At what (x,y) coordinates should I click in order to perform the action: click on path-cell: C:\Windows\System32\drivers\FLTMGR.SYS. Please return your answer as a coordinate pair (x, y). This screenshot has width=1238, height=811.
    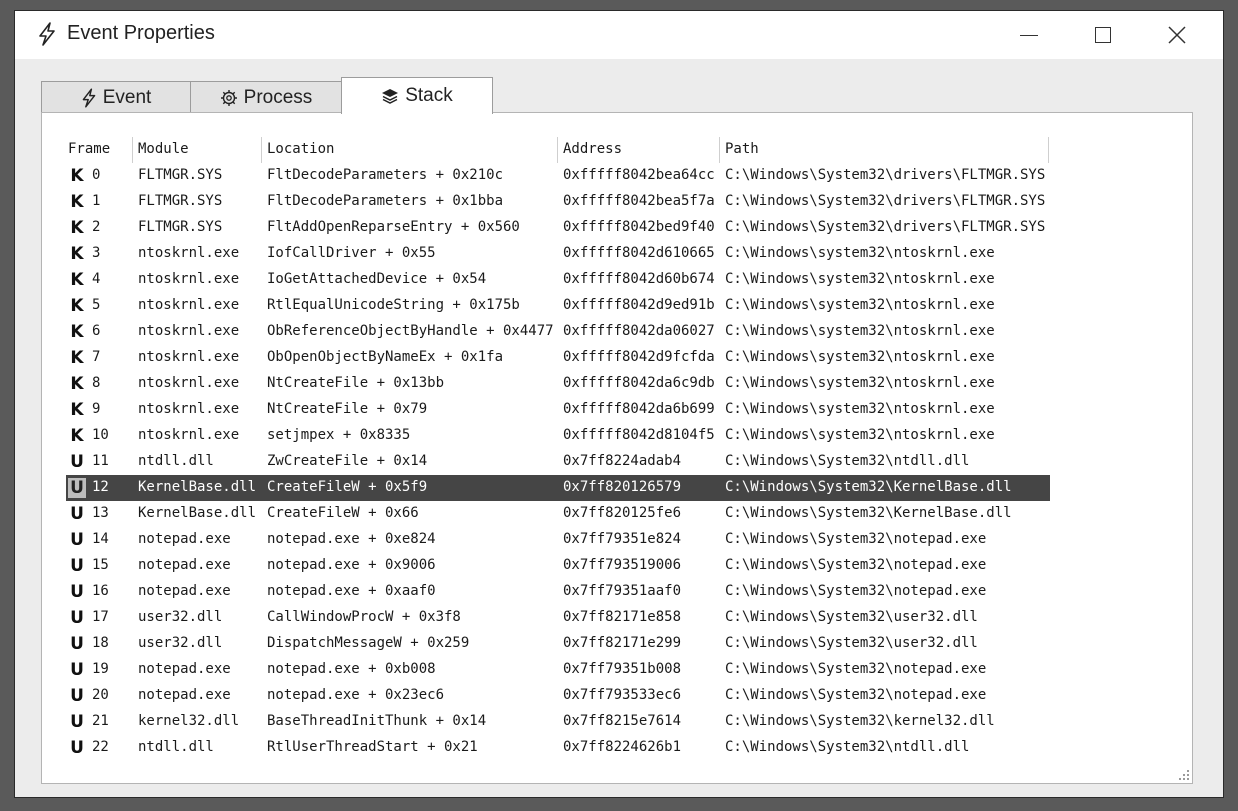
    Looking at the image, I should click on (885, 227).